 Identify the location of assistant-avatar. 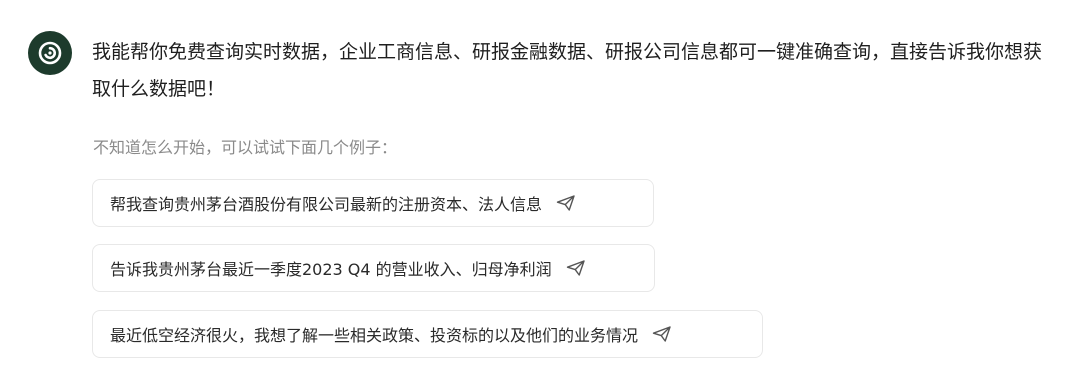
(50, 53).